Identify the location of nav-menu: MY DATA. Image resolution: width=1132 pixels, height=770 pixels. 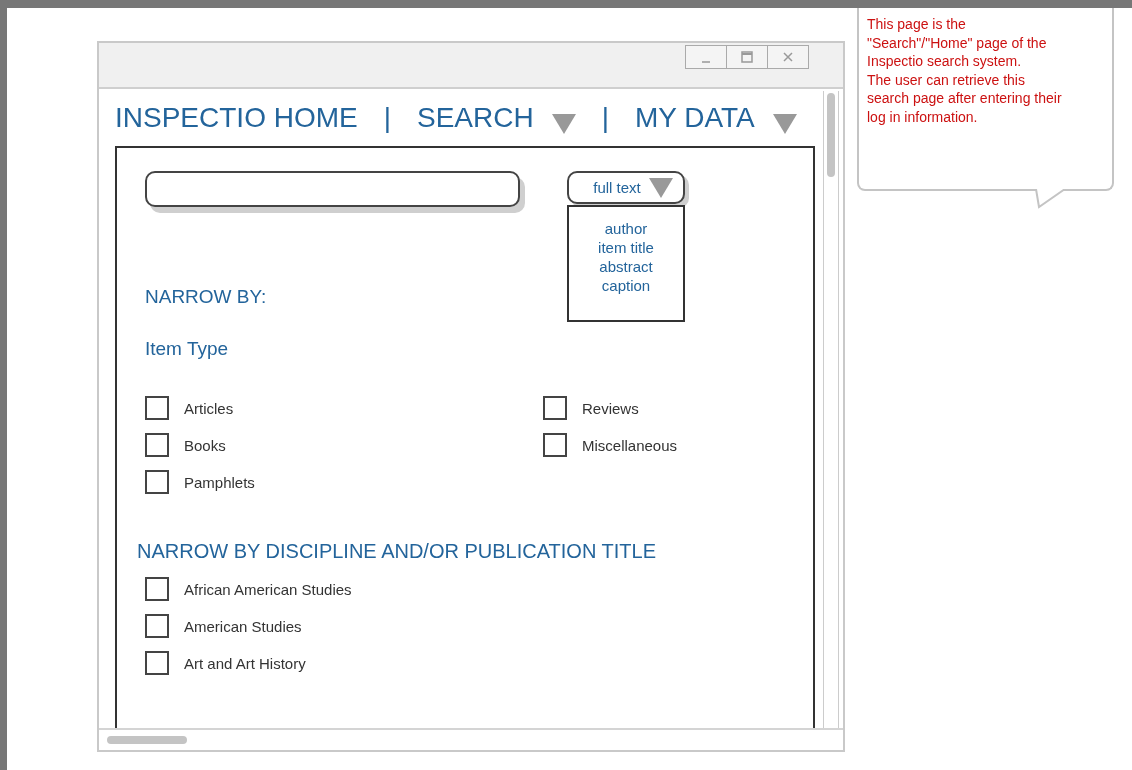
(694, 117).